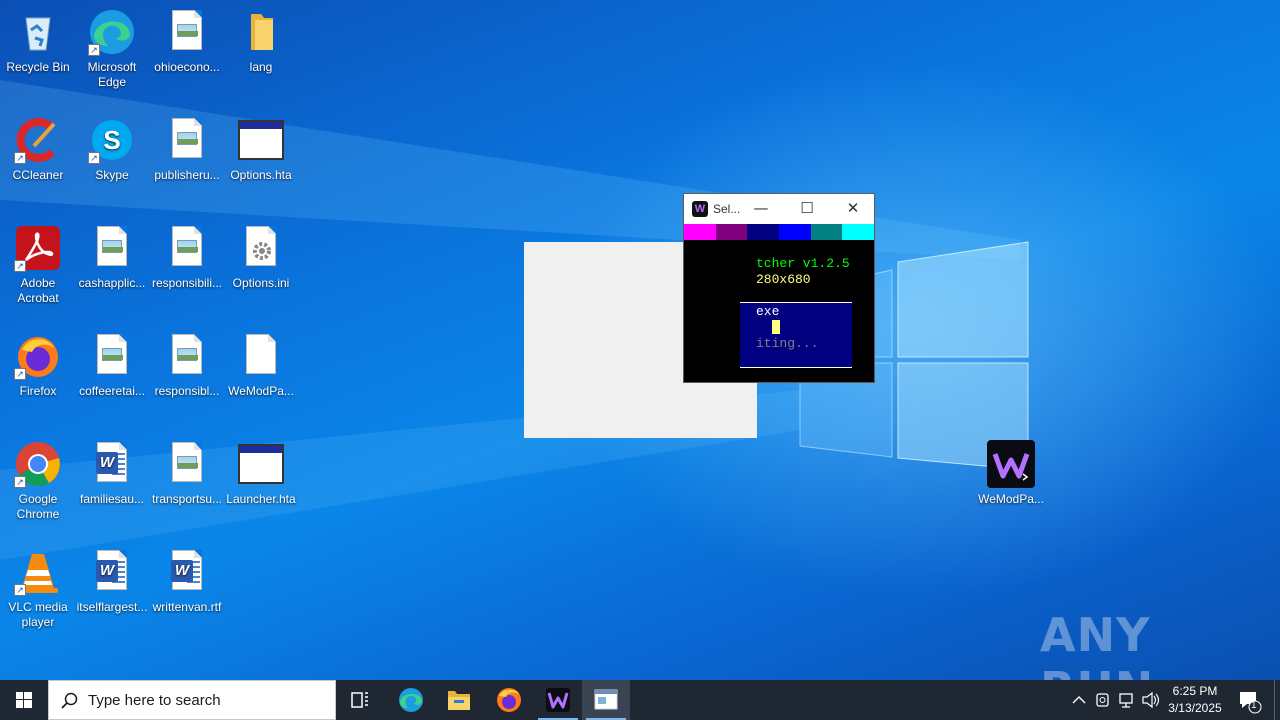 The image size is (1280, 720). I want to click on search-placeholder: Type here to search, so click(154, 700).